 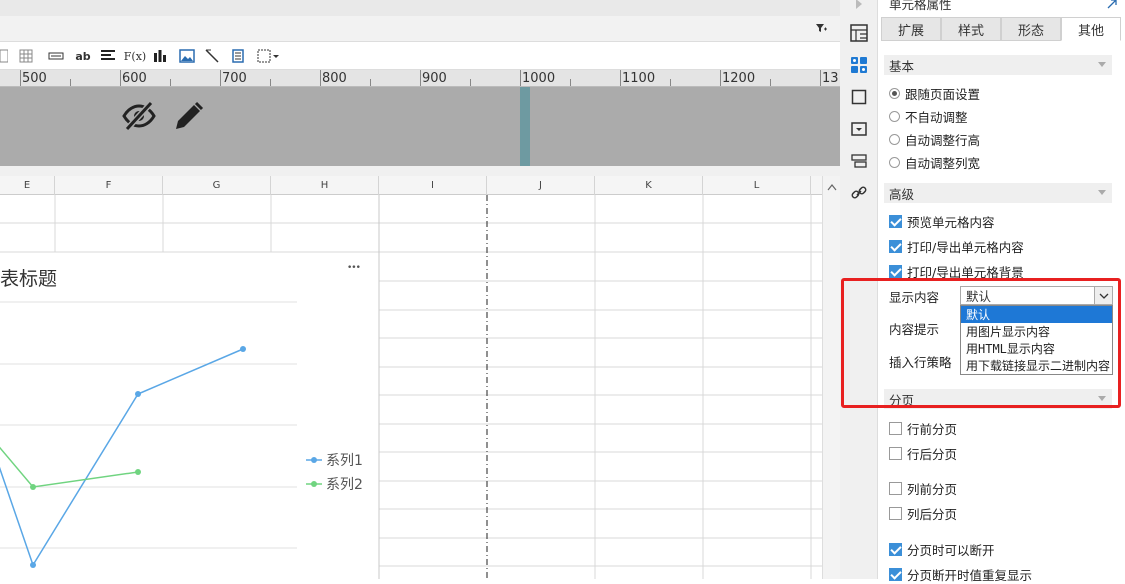 What do you see at coordinates (757, 185) in the screenshot?
I see `column-header-cell: L` at bounding box center [757, 185].